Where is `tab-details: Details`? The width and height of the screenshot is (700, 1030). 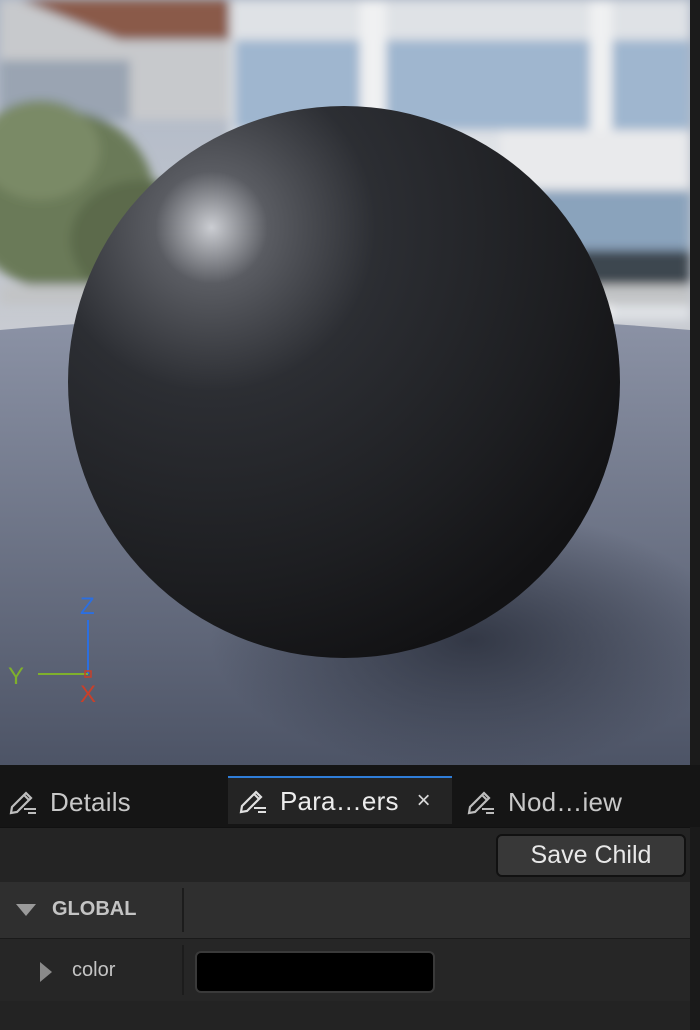
tab-details: Details is located at coordinates (68, 802).